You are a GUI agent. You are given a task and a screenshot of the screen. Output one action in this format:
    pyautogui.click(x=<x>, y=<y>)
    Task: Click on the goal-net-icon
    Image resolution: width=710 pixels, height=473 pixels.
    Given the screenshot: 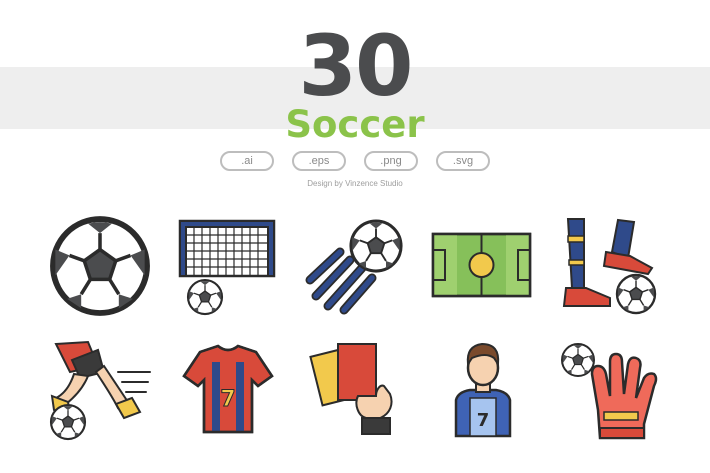 What is the action you would take?
    pyautogui.click(x=227, y=267)
    